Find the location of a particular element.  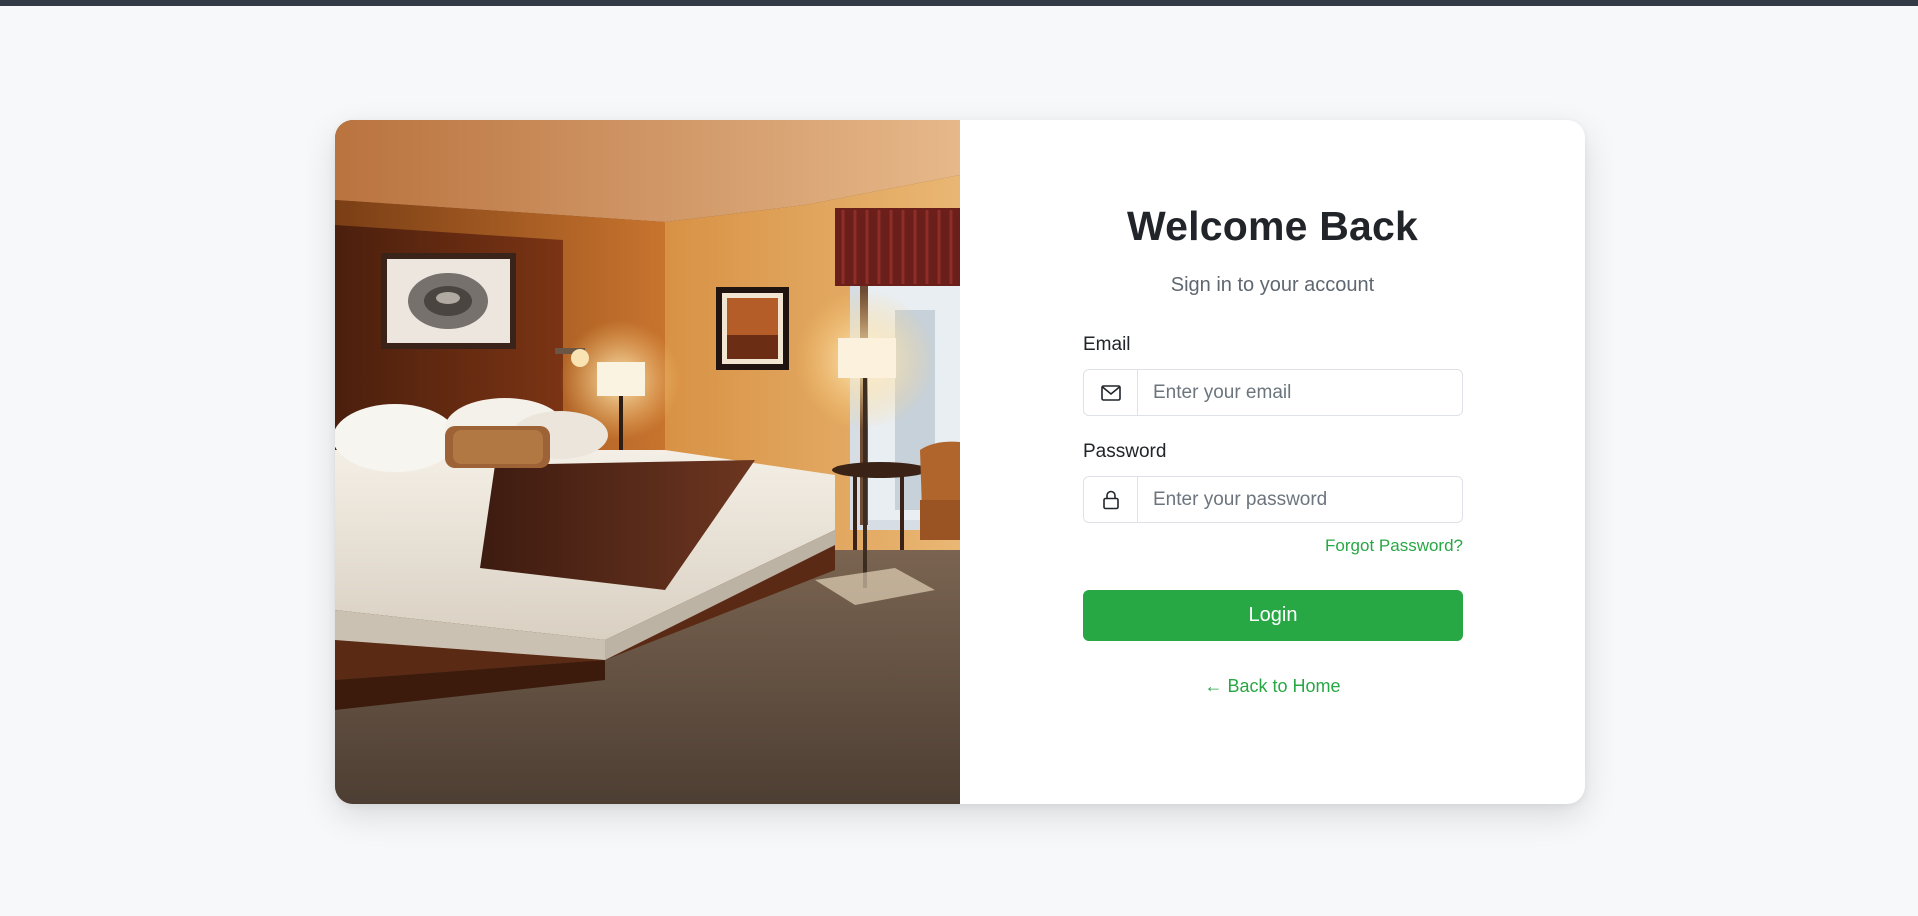

page-subtitle: Sign in to your account is located at coordinates (1272, 285).